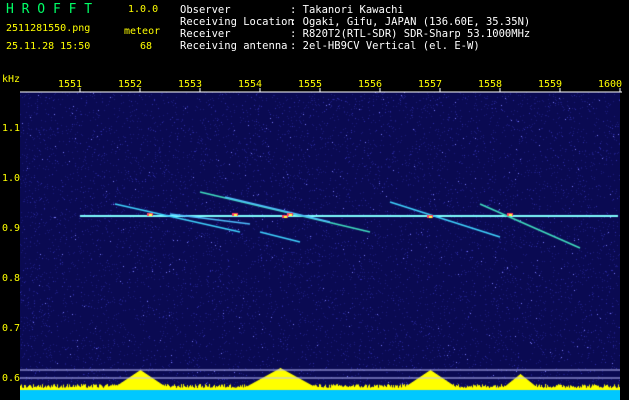 The image size is (629, 400). Describe the element at coordinates (321, 90) in the screenshot. I see `time-axis-ruler` at that location.